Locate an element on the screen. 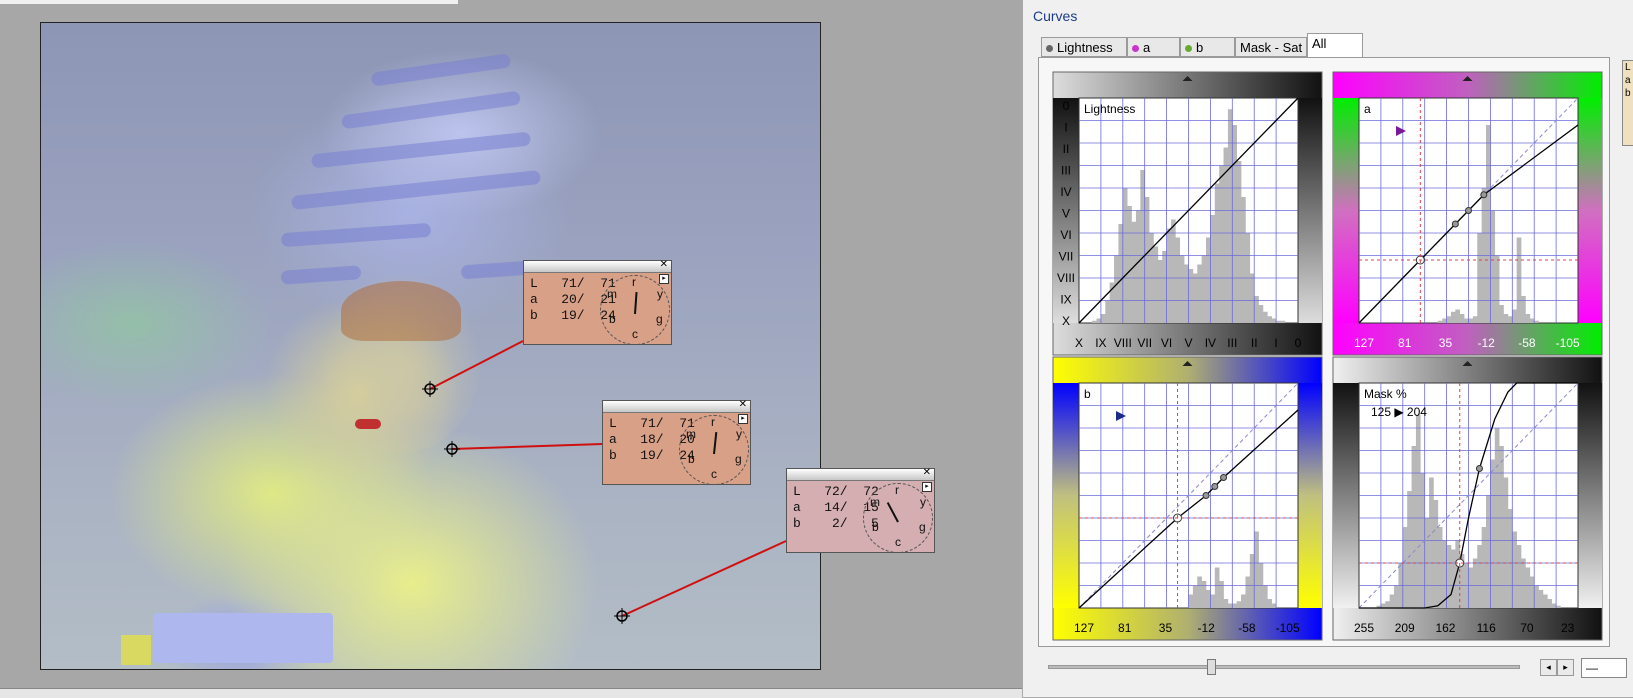 The height and width of the screenshot is (698, 1633). chart-frame-left is located at coordinates (1066, 495).